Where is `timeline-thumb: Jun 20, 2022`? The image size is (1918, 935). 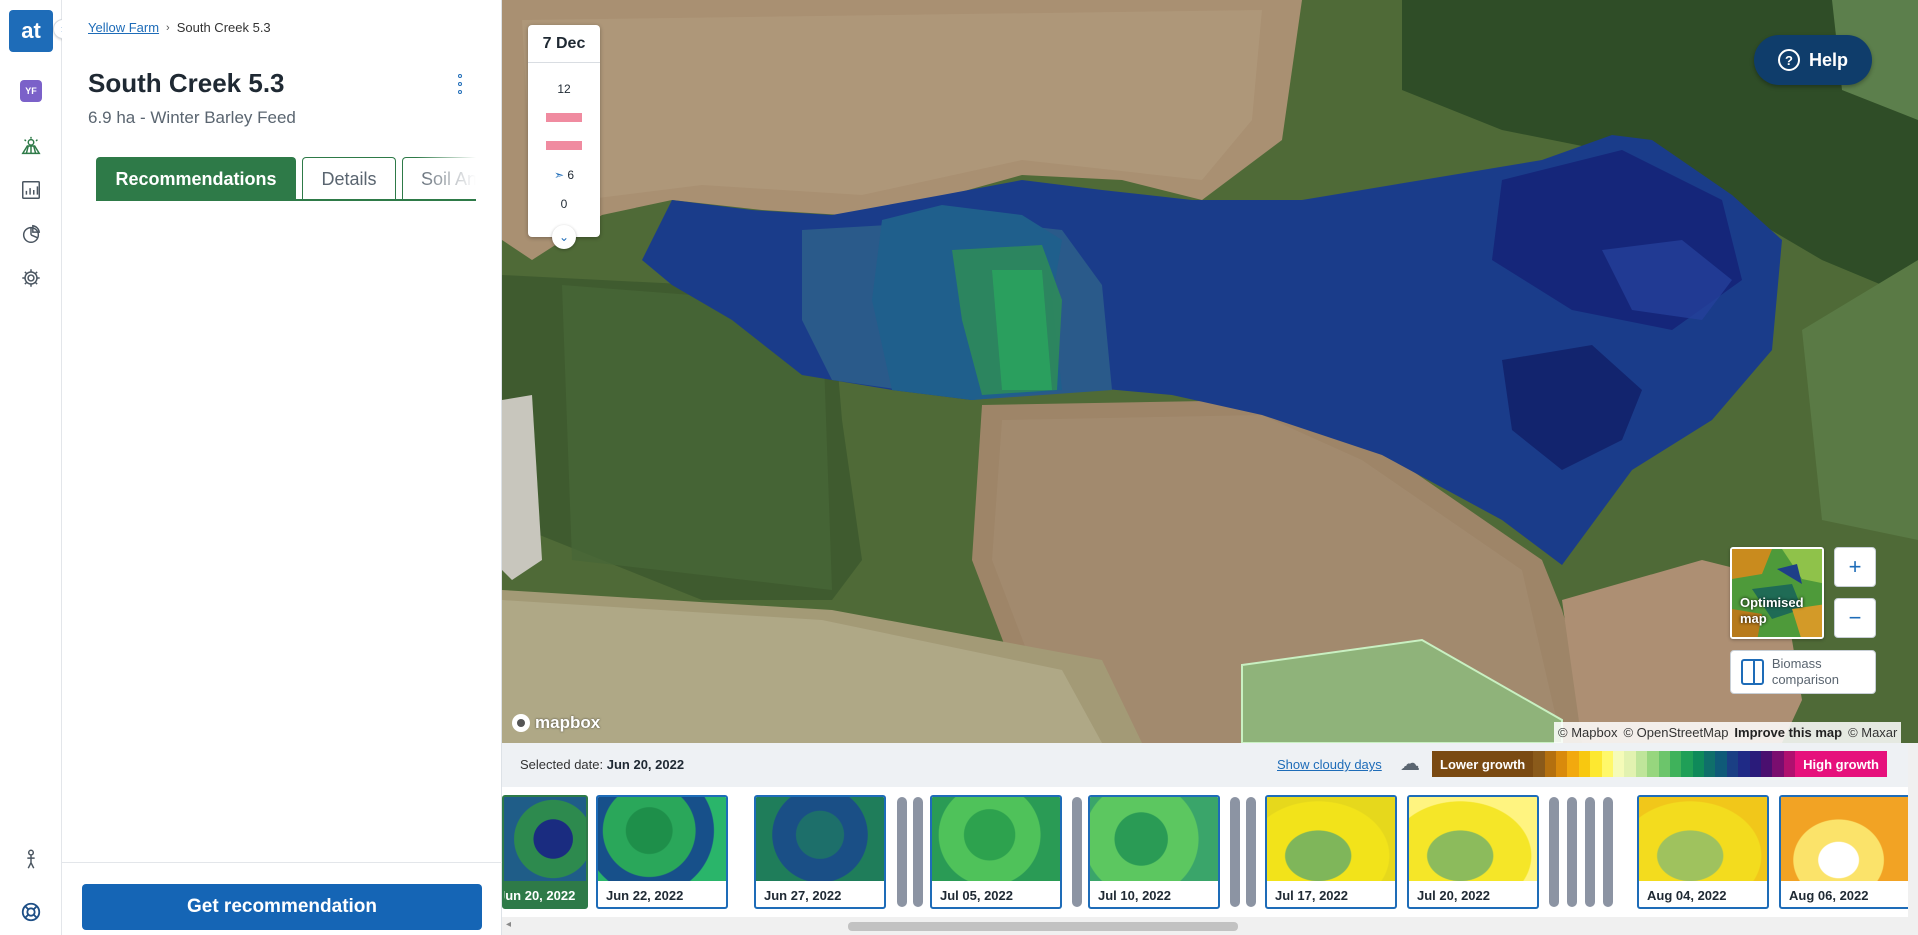 timeline-thumb: Jun 20, 2022 is located at coordinates (545, 852).